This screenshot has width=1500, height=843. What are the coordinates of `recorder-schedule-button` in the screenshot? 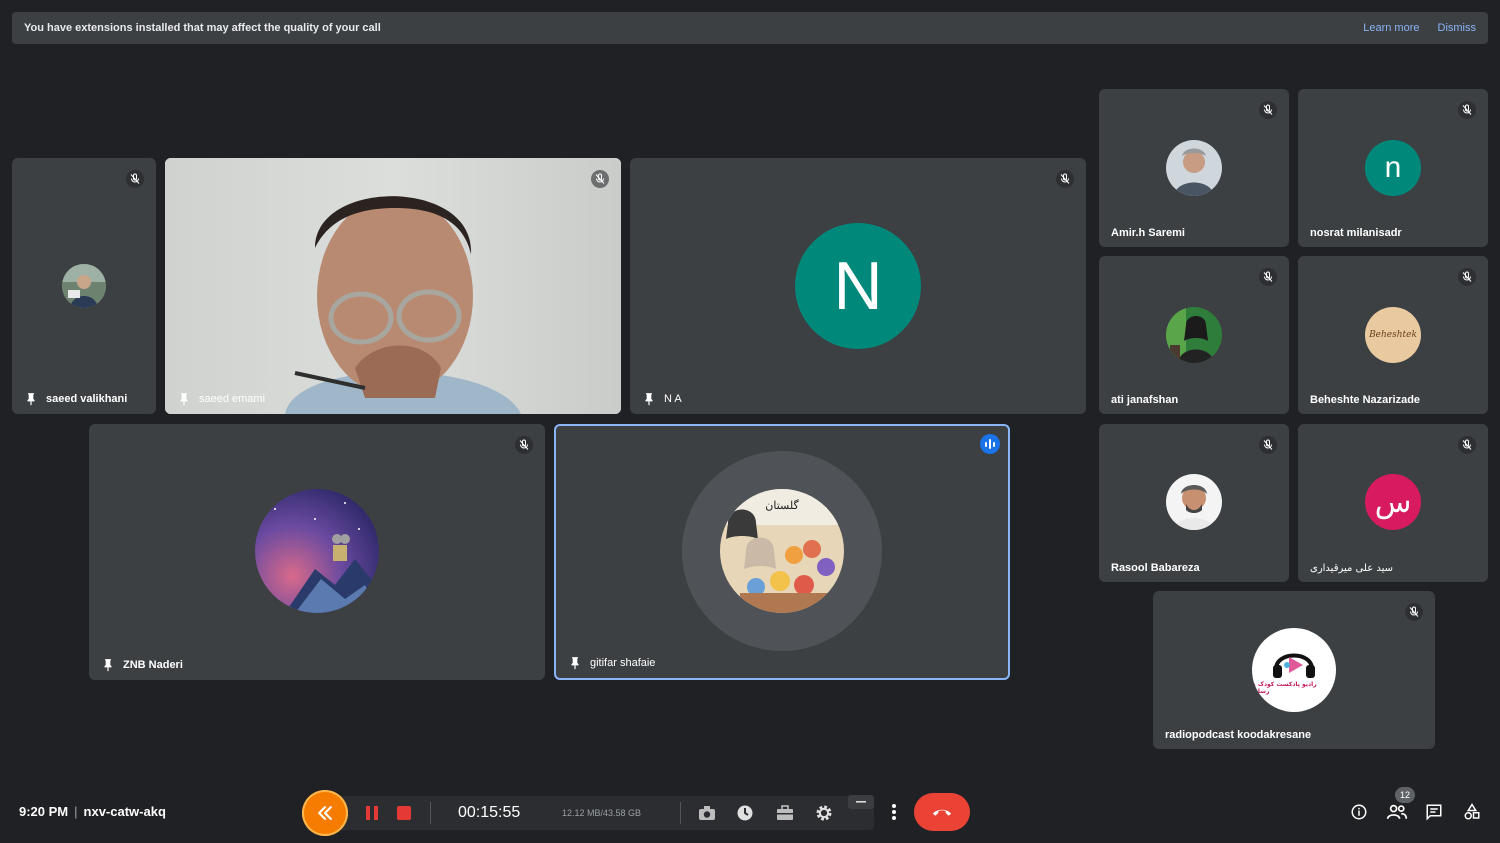 It's located at (745, 813).